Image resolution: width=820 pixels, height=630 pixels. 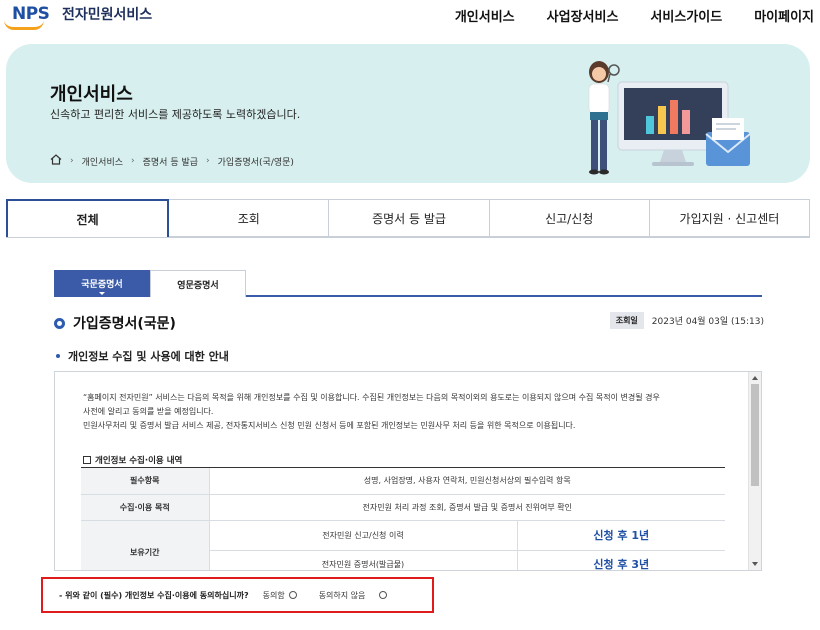 I want to click on checkbox-square-icon, so click(x=87, y=460).